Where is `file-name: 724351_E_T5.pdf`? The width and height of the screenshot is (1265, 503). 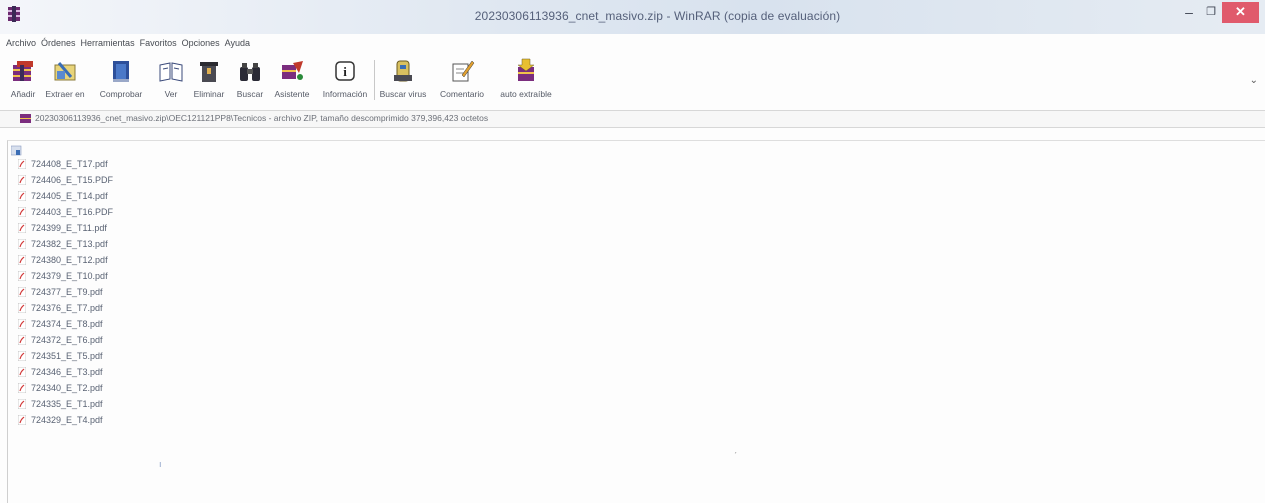 file-name: 724351_E_T5.pdf is located at coordinates (67, 356).